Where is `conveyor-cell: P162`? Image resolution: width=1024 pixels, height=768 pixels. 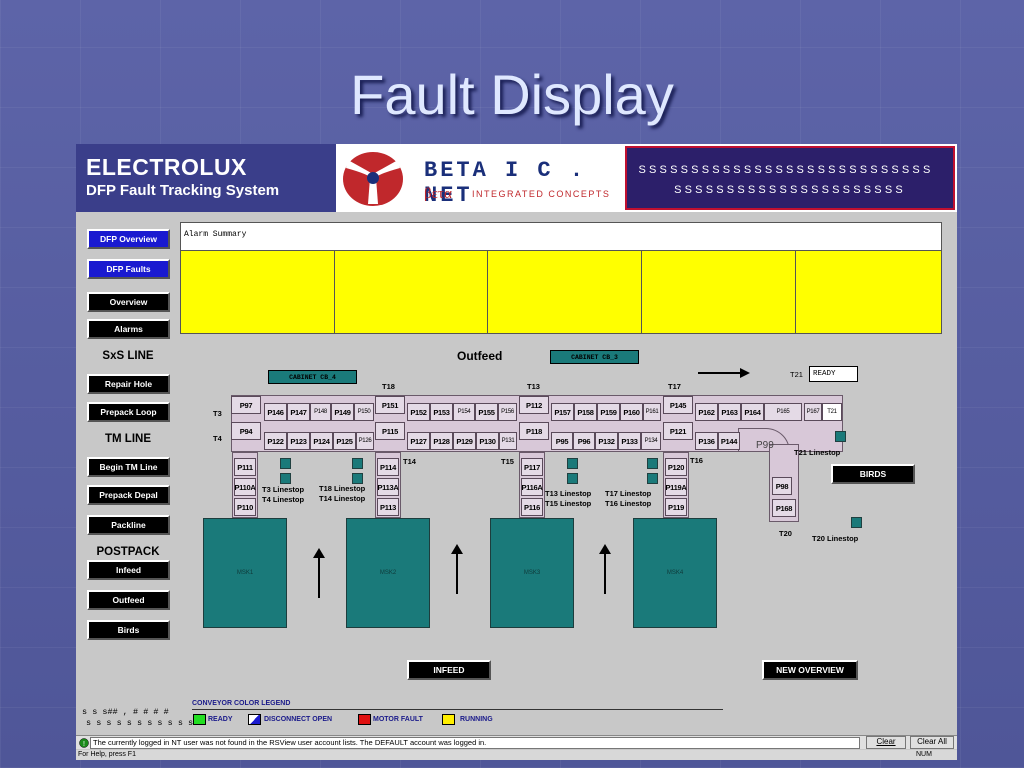 conveyor-cell: P162 is located at coordinates (706, 412).